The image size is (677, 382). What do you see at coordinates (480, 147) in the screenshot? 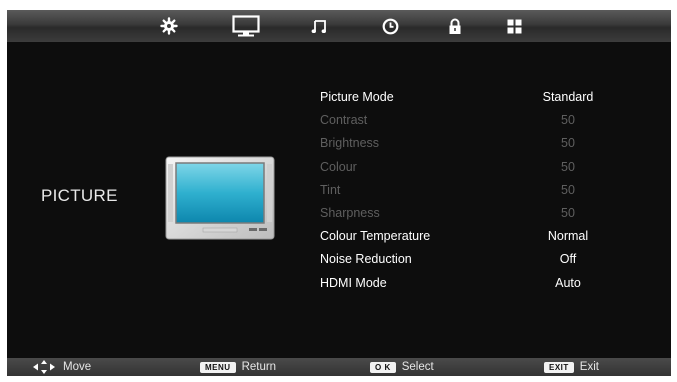
I see `menu-item-brightness: Brightness 50` at bounding box center [480, 147].